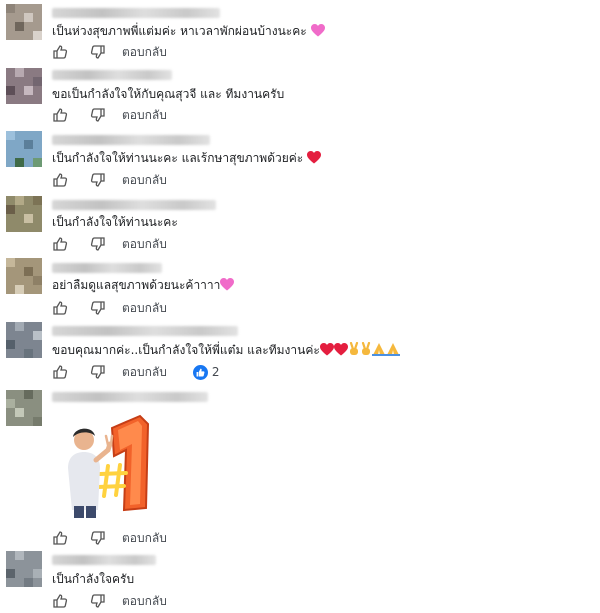  Describe the element at coordinates (93, 579) in the screenshot. I see `comment-text: เป็นกำลังใจครับ` at that location.